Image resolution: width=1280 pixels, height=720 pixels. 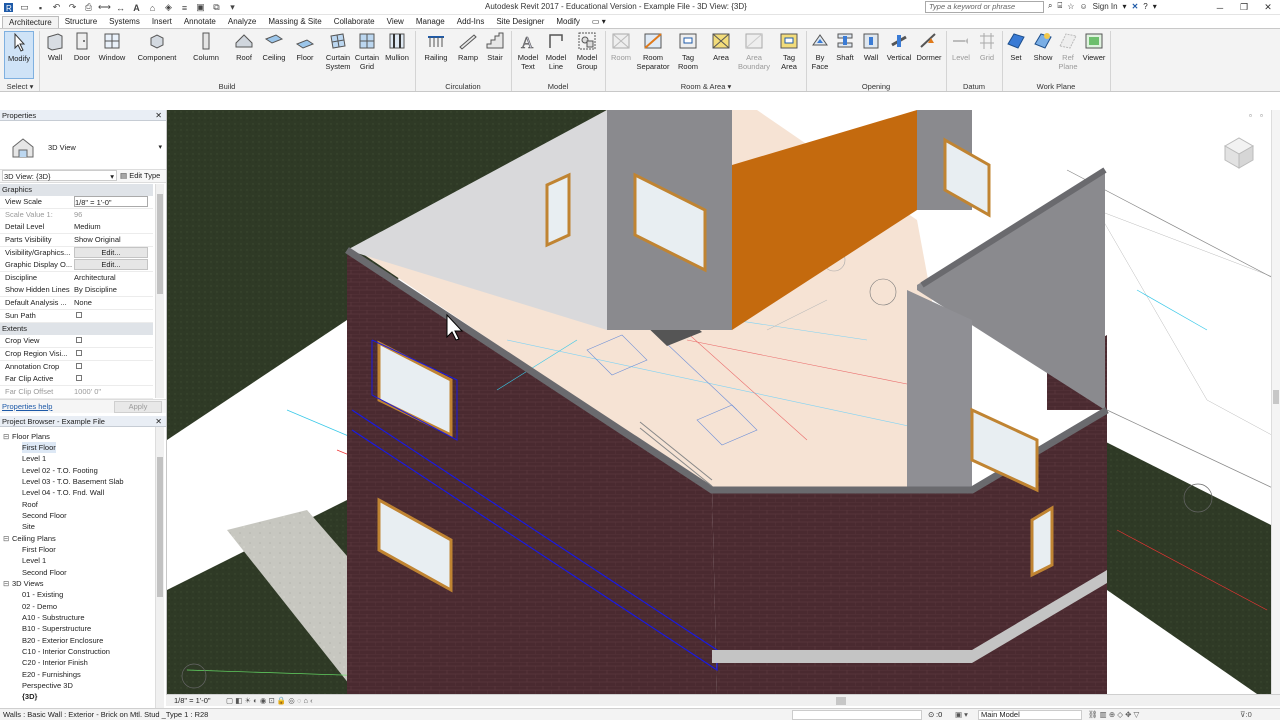 I want to click on tree-item: C20 - Interior Finish, so click(x=55, y=662).